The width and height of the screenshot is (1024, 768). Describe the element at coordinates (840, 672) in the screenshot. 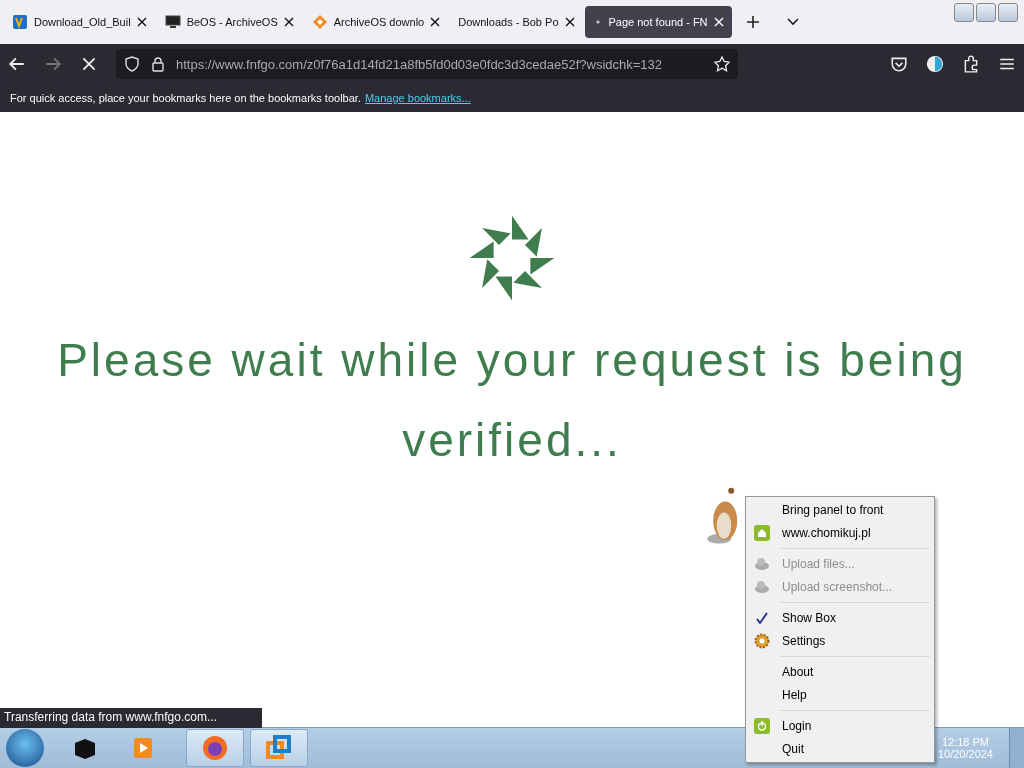

I see `menu-item: About` at that location.